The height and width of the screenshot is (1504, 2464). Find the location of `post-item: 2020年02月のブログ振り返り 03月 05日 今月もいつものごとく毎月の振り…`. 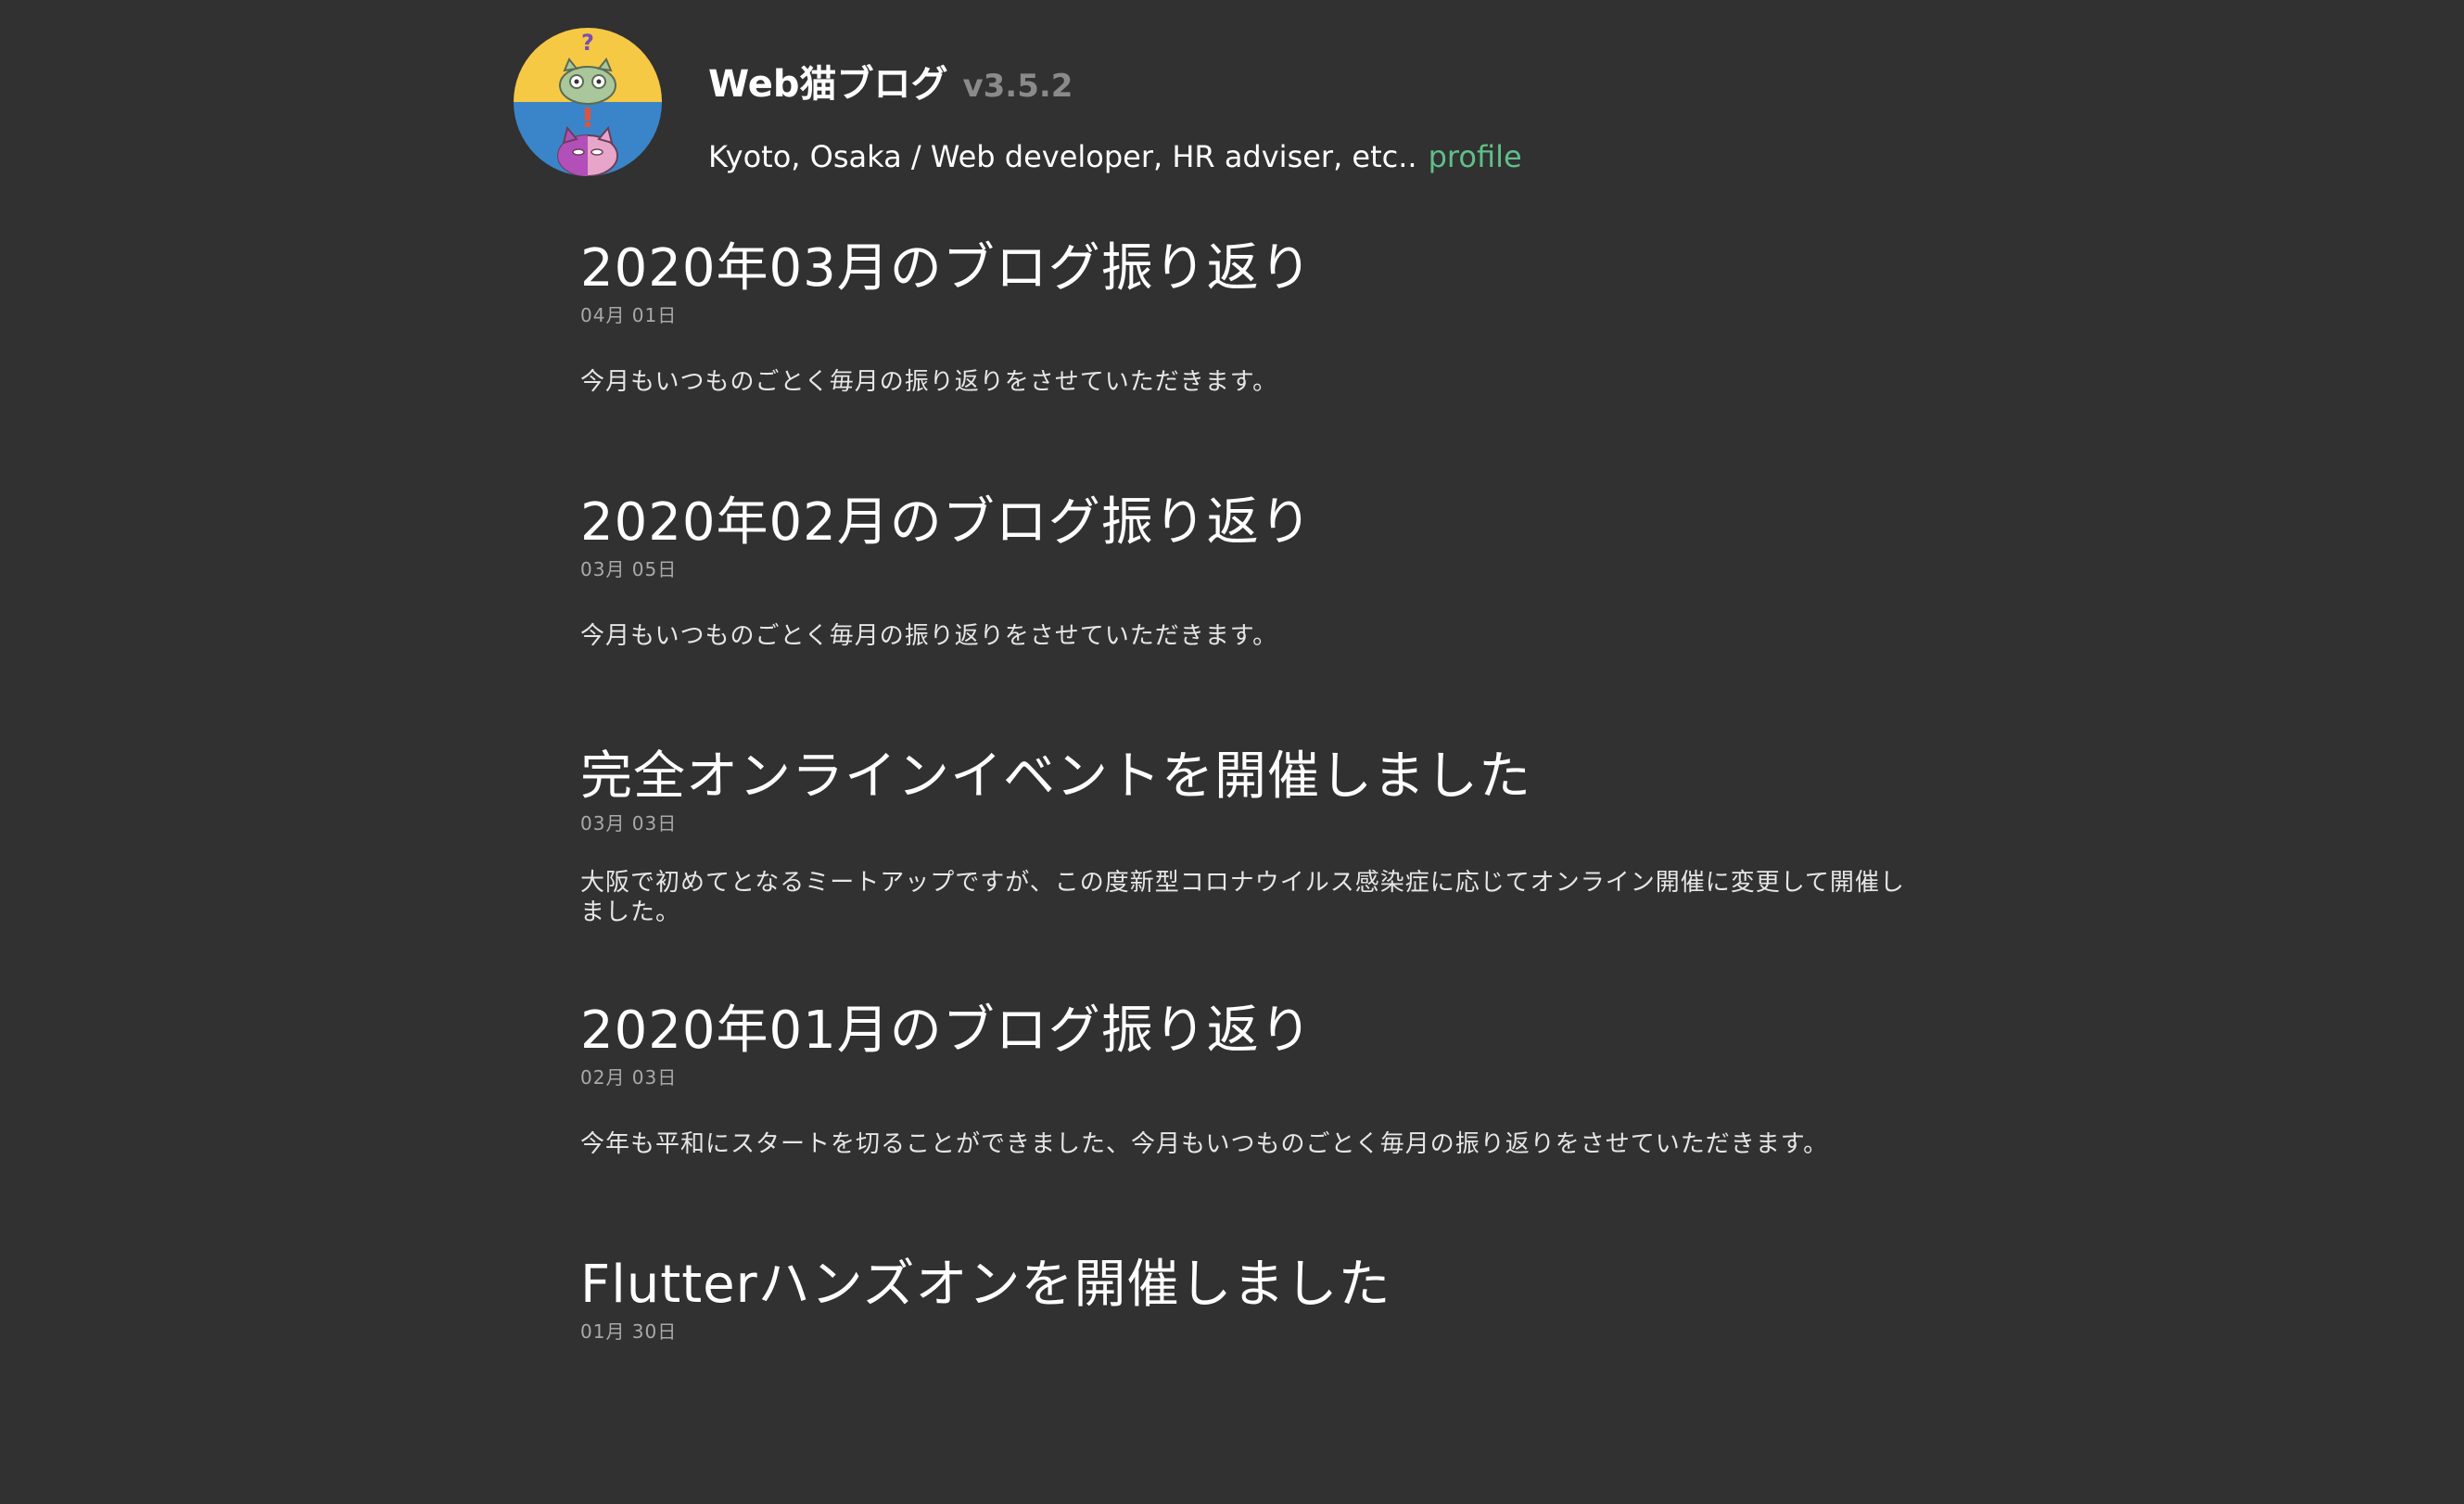

post-item: 2020年02月のブログ振り返り 03月 05日 今月もいつものごとく毎月の振り… is located at coordinates (1252, 615).